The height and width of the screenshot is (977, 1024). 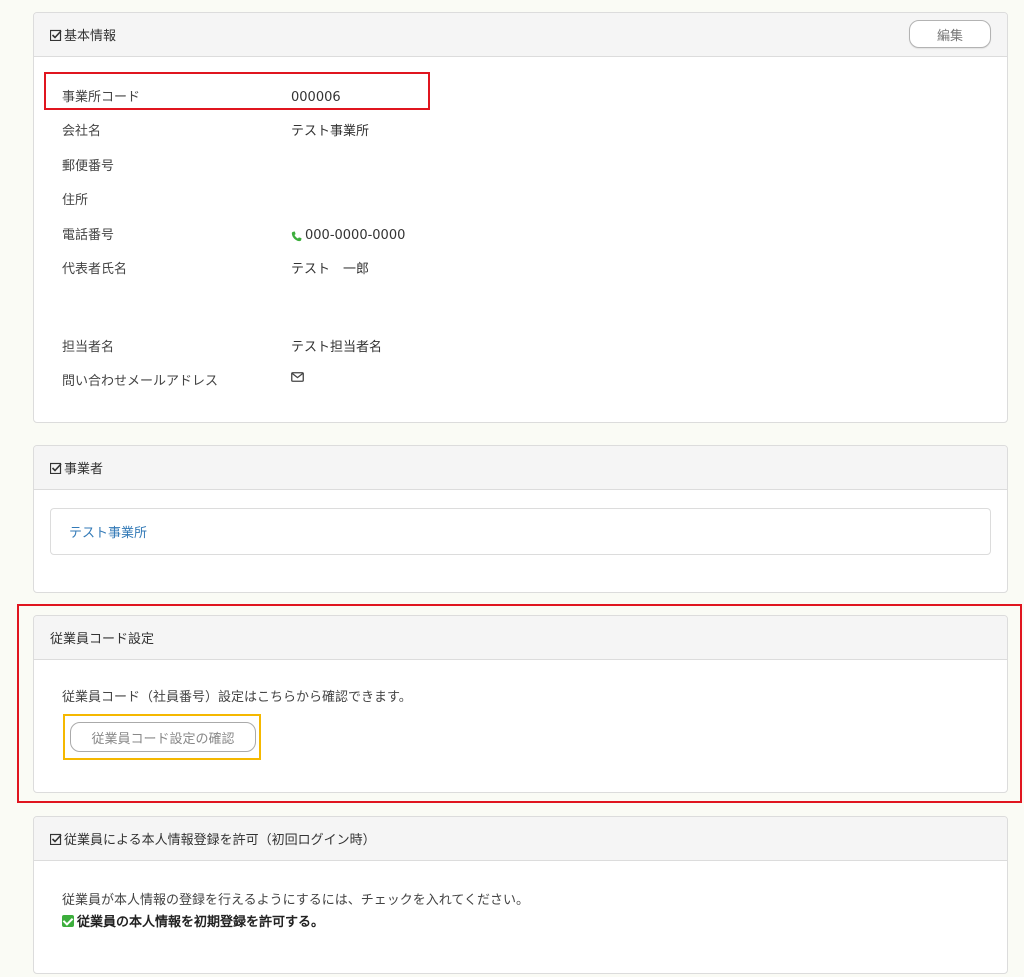 I want to click on business-owner-panel: 事業者 テスト事業所, so click(x=520, y=519).